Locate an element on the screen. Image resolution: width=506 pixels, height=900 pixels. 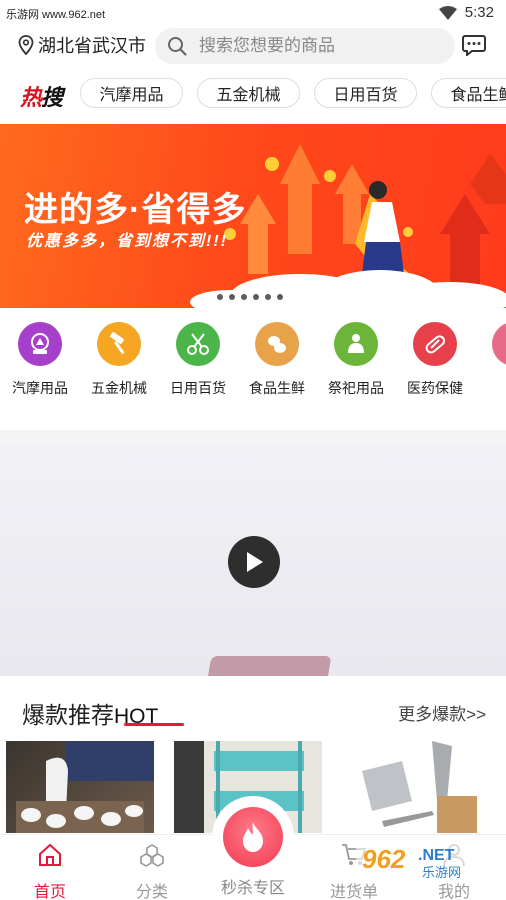
hot-chip-food: 食品生鲜 is located at coordinates (468, 93).